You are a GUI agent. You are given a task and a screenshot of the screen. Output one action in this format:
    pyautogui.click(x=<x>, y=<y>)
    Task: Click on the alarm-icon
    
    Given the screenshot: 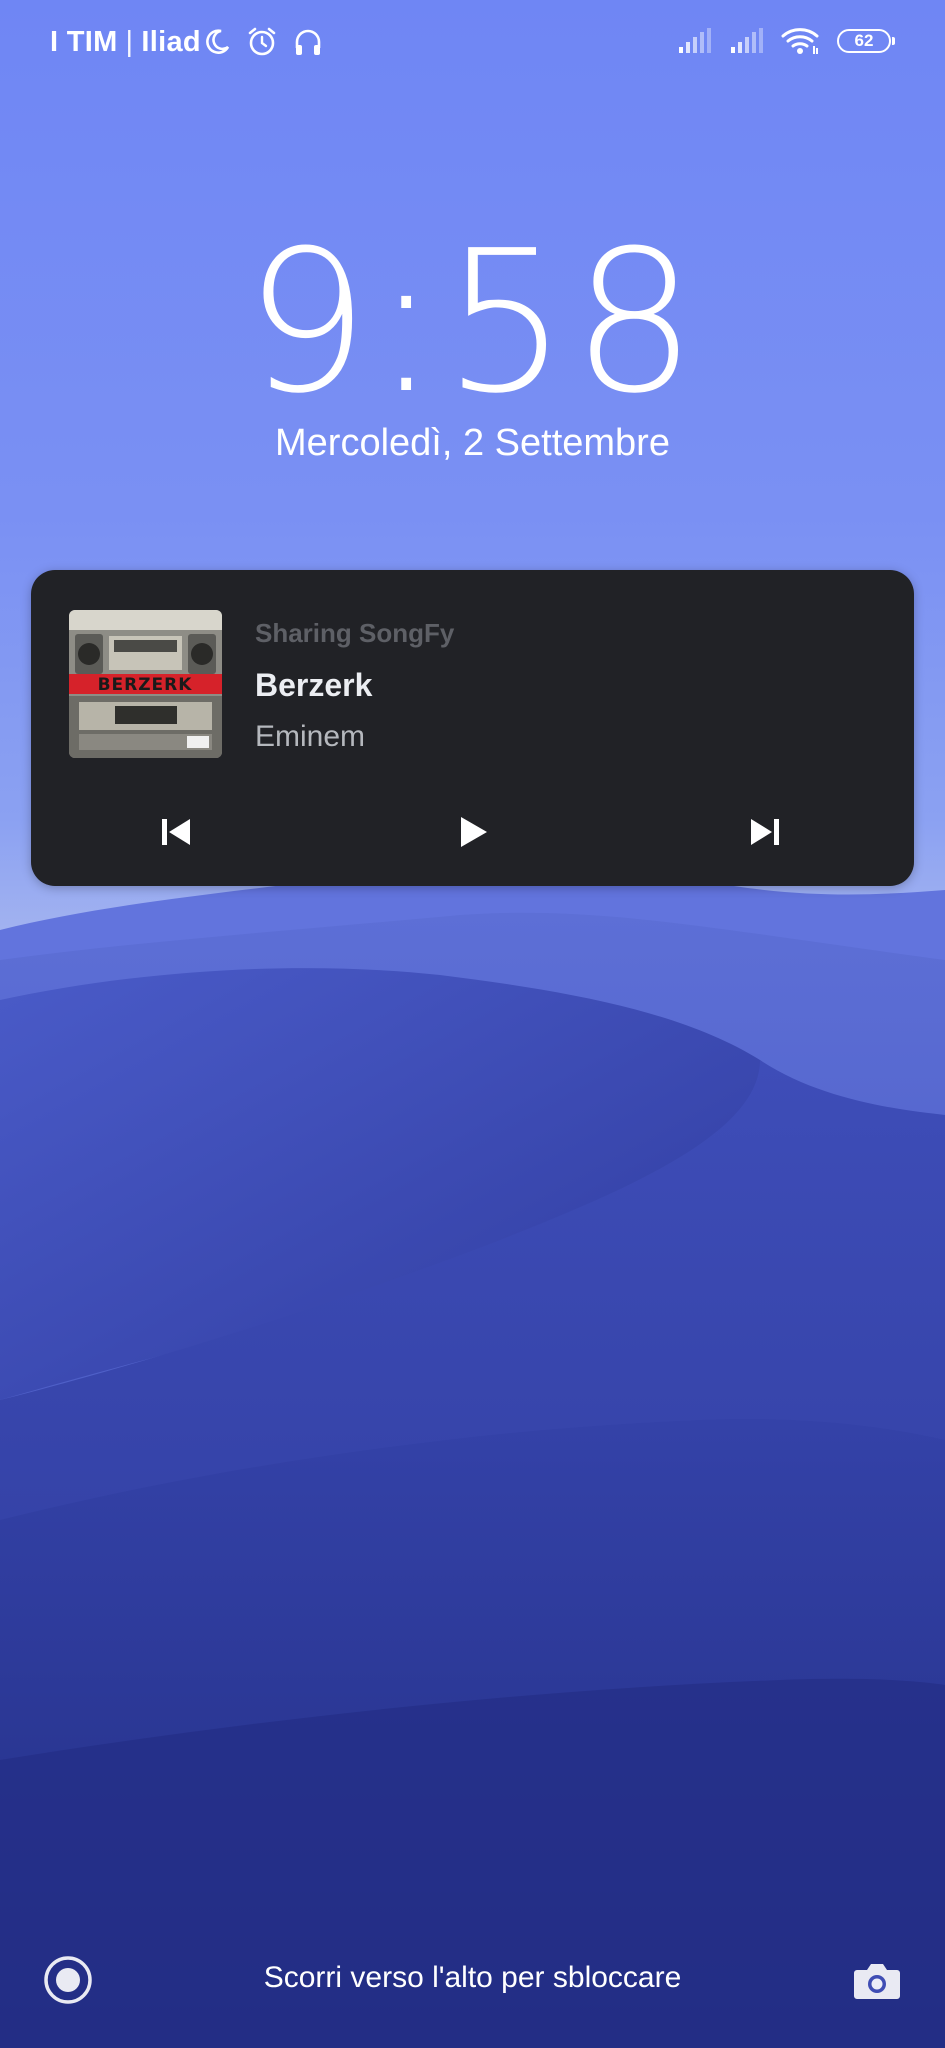 What is the action you would take?
    pyautogui.click(x=262, y=41)
    